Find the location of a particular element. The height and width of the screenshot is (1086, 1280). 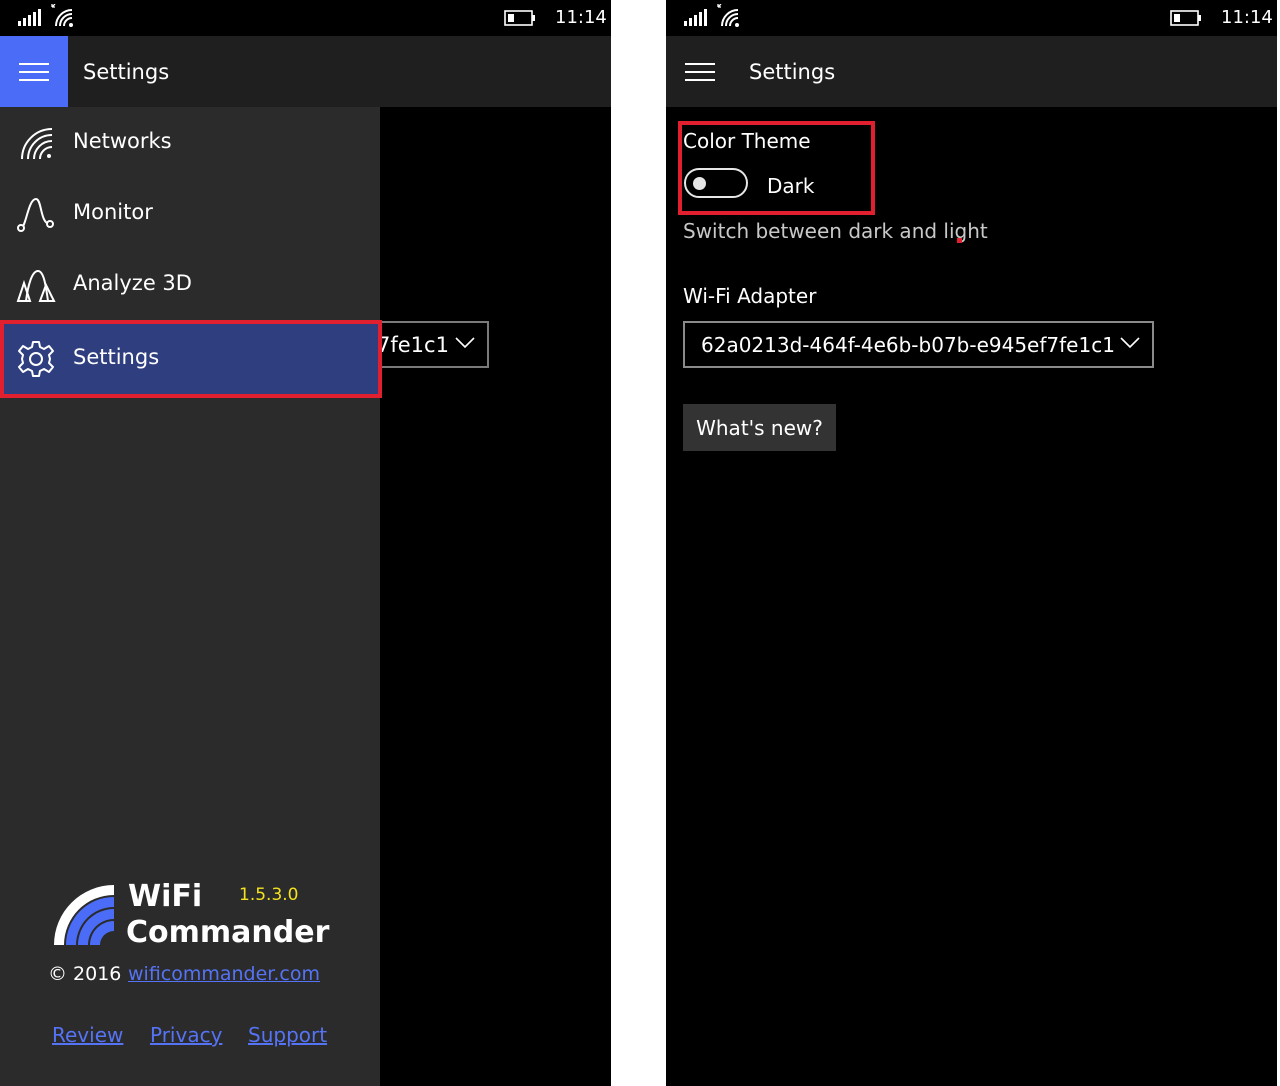

analyze-3d-icon is located at coordinates (36, 285).